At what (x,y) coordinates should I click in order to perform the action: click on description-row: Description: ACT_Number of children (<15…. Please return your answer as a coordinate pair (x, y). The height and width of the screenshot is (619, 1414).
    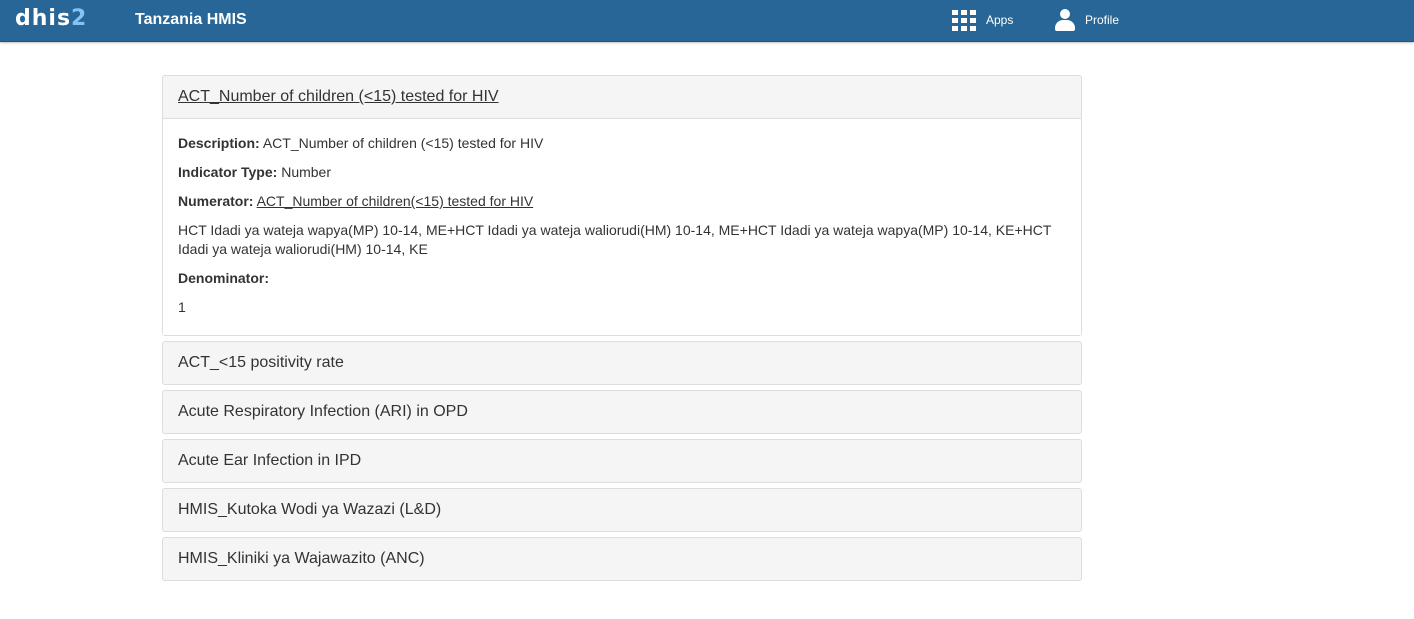
    Looking at the image, I should click on (622, 143).